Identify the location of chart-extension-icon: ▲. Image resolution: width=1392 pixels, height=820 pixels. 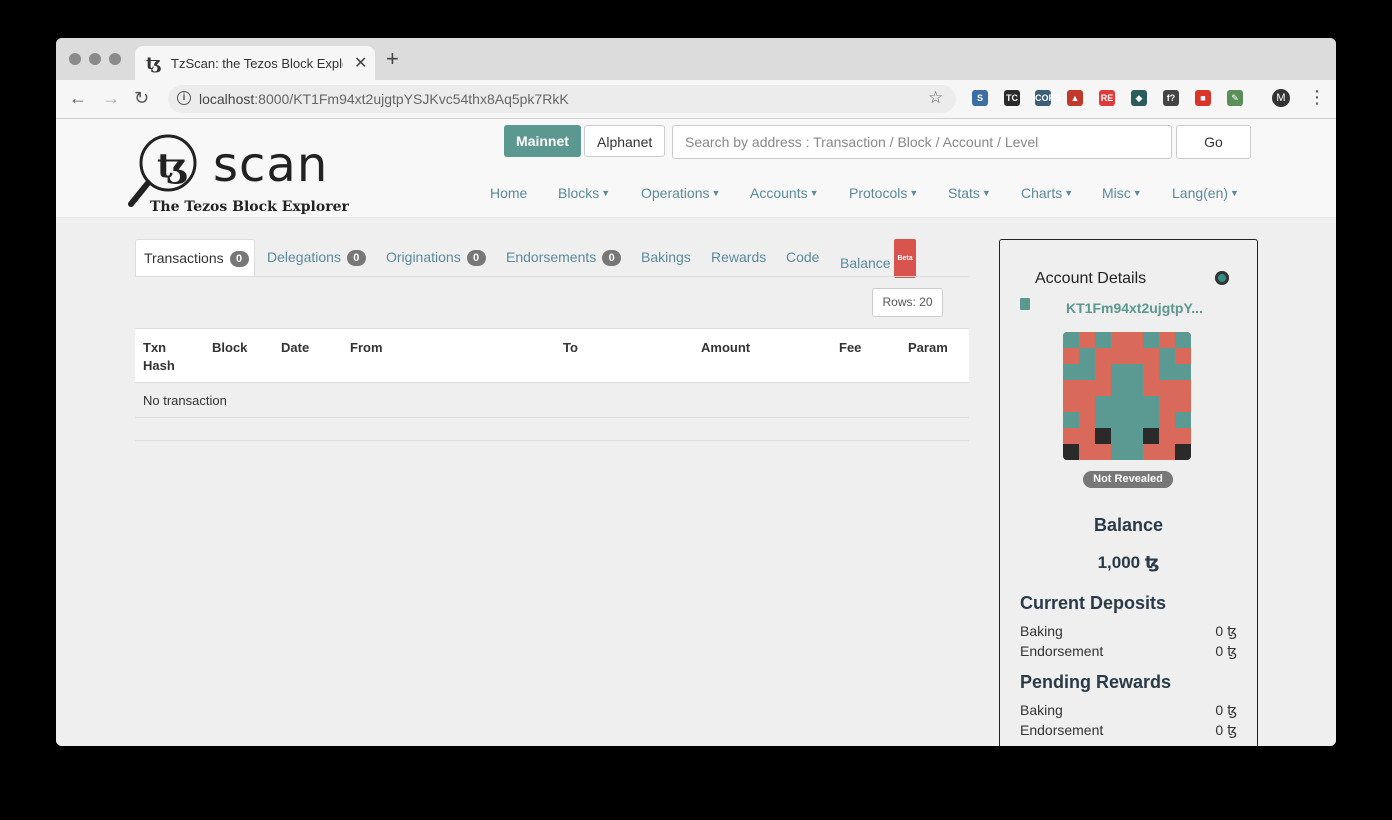
(1075, 98).